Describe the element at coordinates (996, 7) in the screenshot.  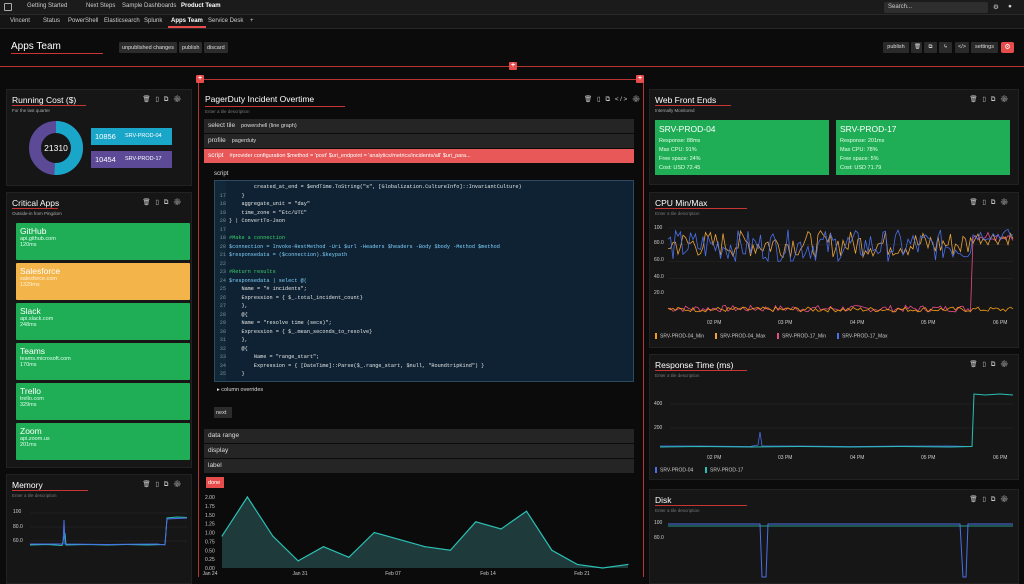
I see `gear-icon: ⚙` at that location.